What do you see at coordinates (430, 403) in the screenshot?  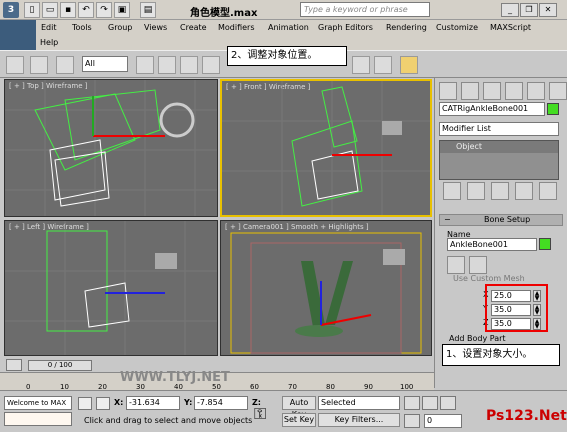 I see `previous-frame-icon` at bounding box center [430, 403].